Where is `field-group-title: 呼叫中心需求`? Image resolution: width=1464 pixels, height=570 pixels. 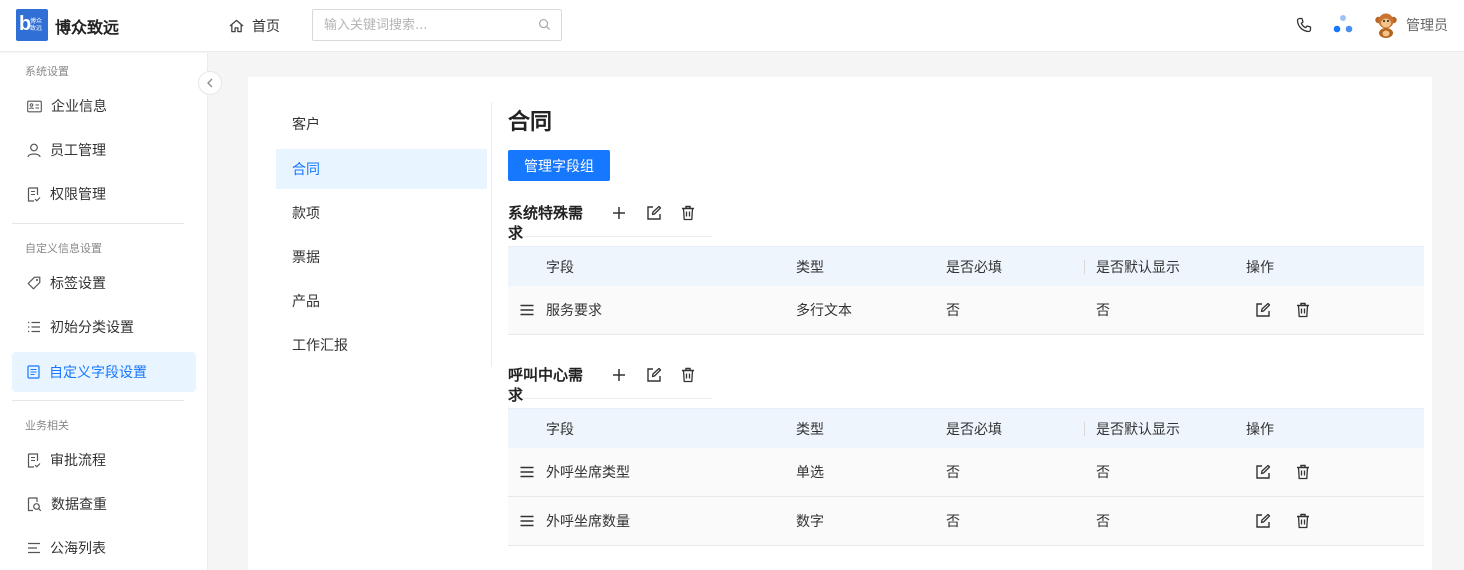
field-group-title: 呼叫中心需求 is located at coordinates (546, 385).